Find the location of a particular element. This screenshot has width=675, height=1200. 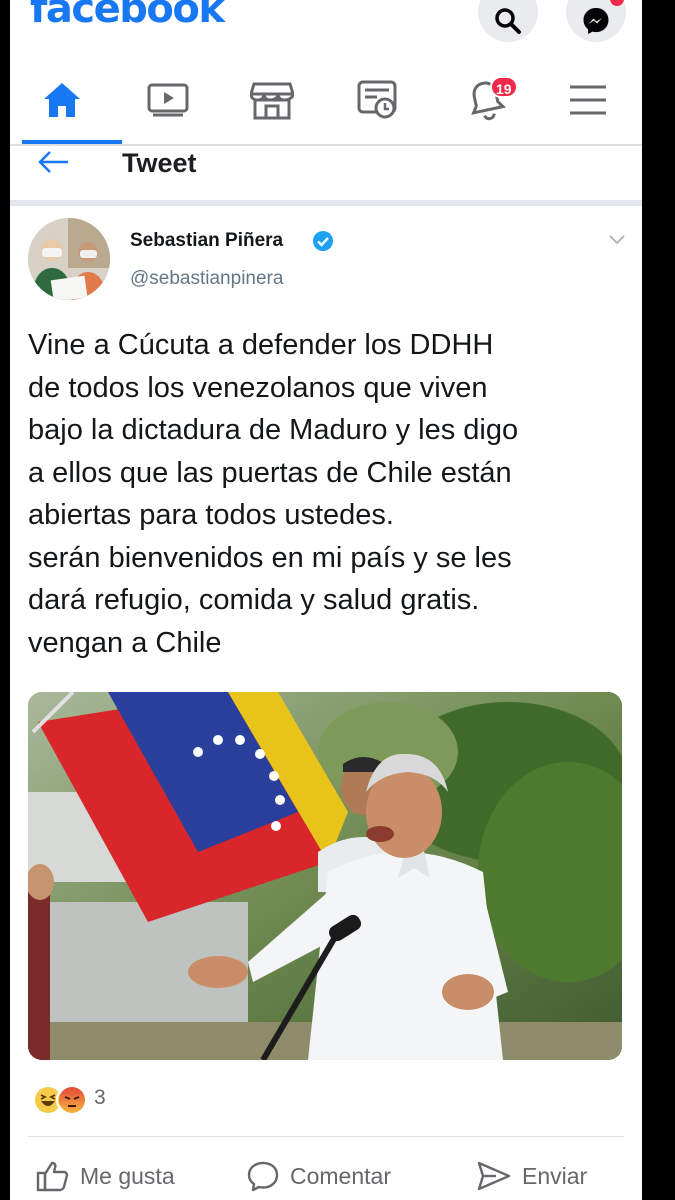

reaction-summary: 3 is located at coordinates (132, 1100).